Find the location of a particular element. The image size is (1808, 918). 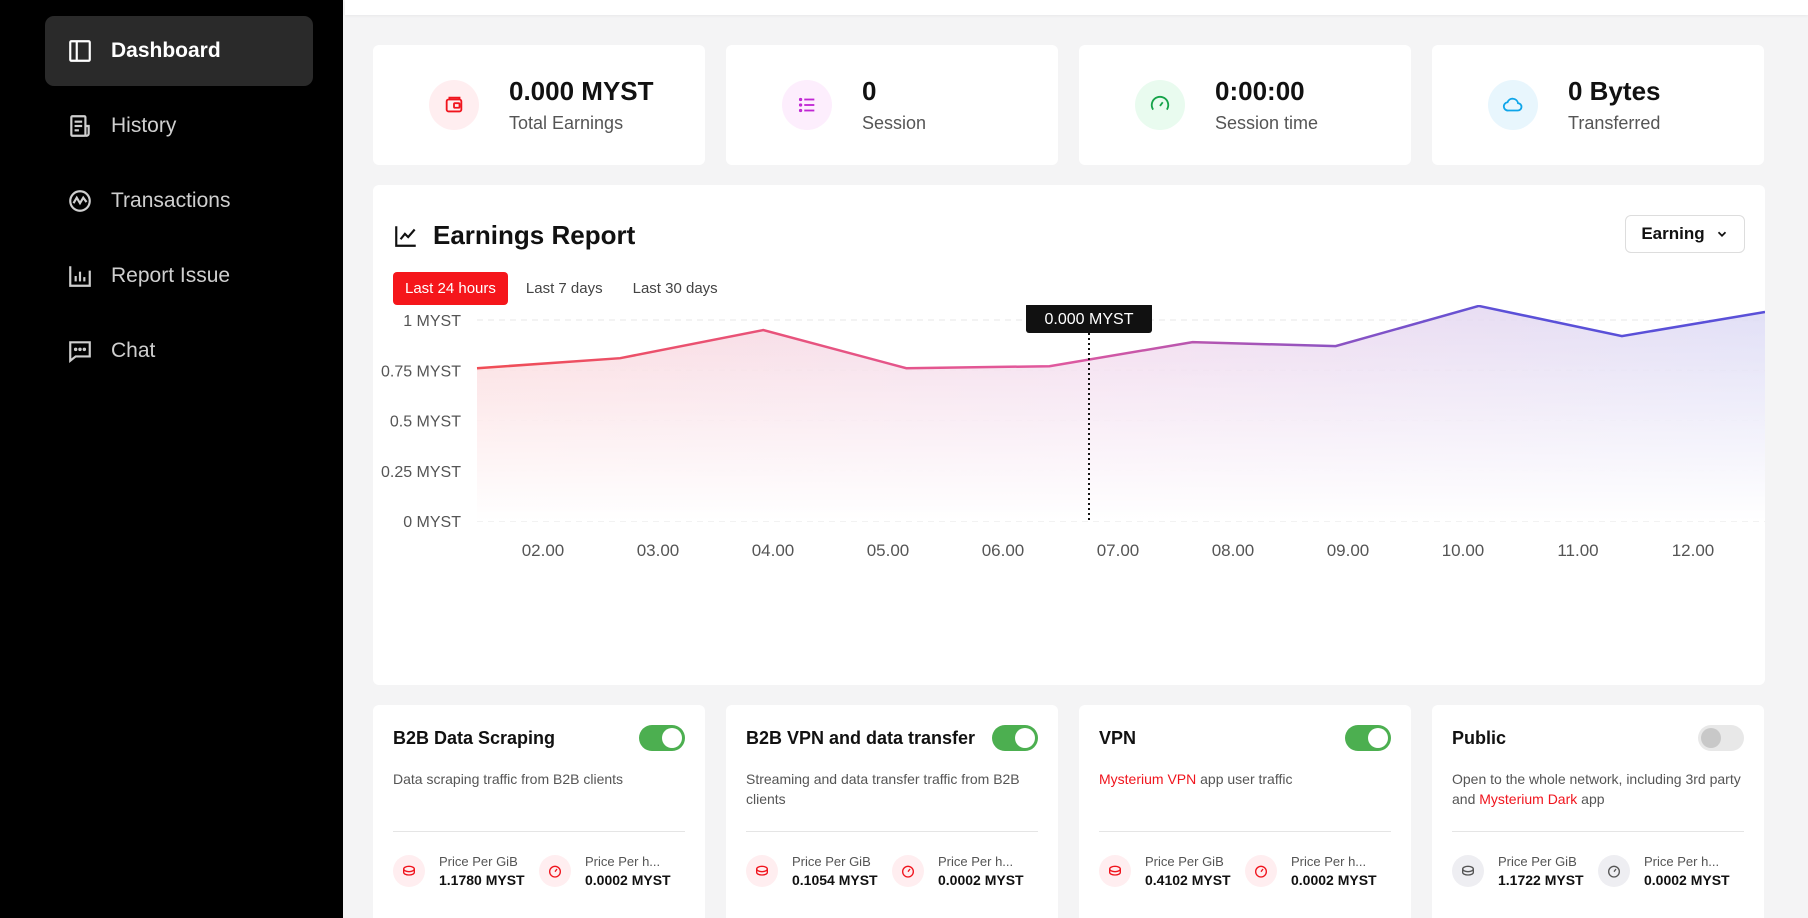

chevron-down-icon is located at coordinates (1721, 234).